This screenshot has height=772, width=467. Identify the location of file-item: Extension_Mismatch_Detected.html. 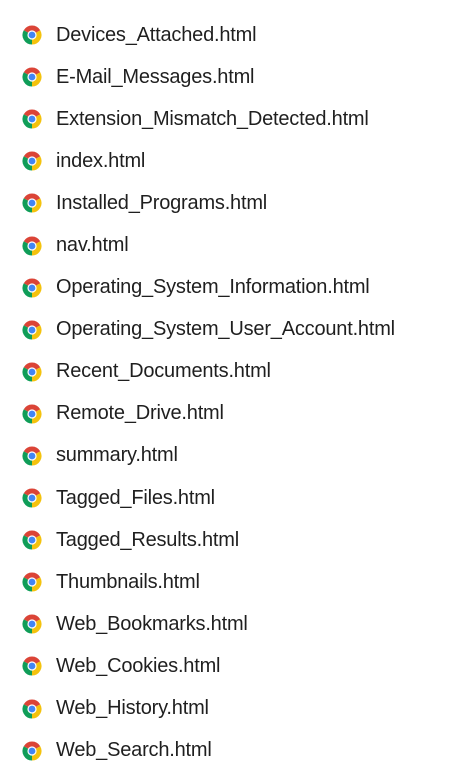
(233, 119).